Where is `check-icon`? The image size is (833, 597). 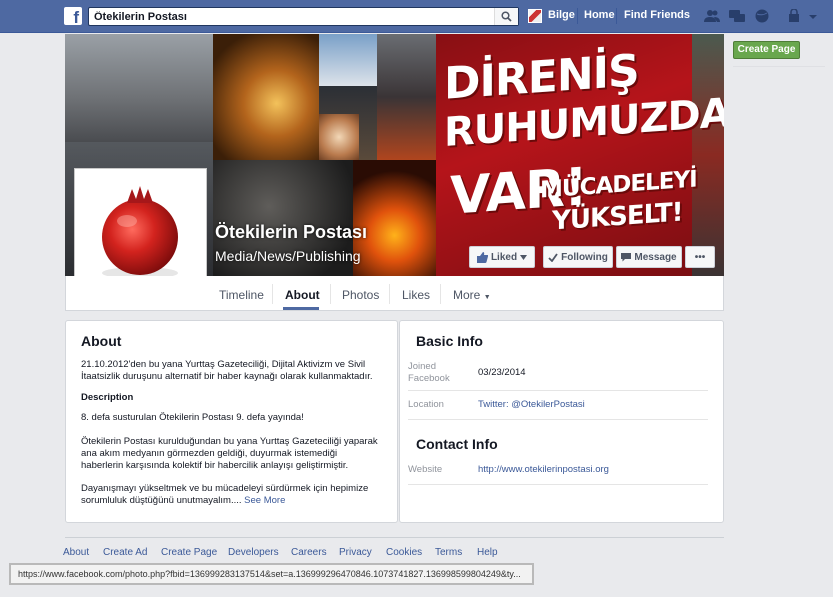 check-icon is located at coordinates (553, 257).